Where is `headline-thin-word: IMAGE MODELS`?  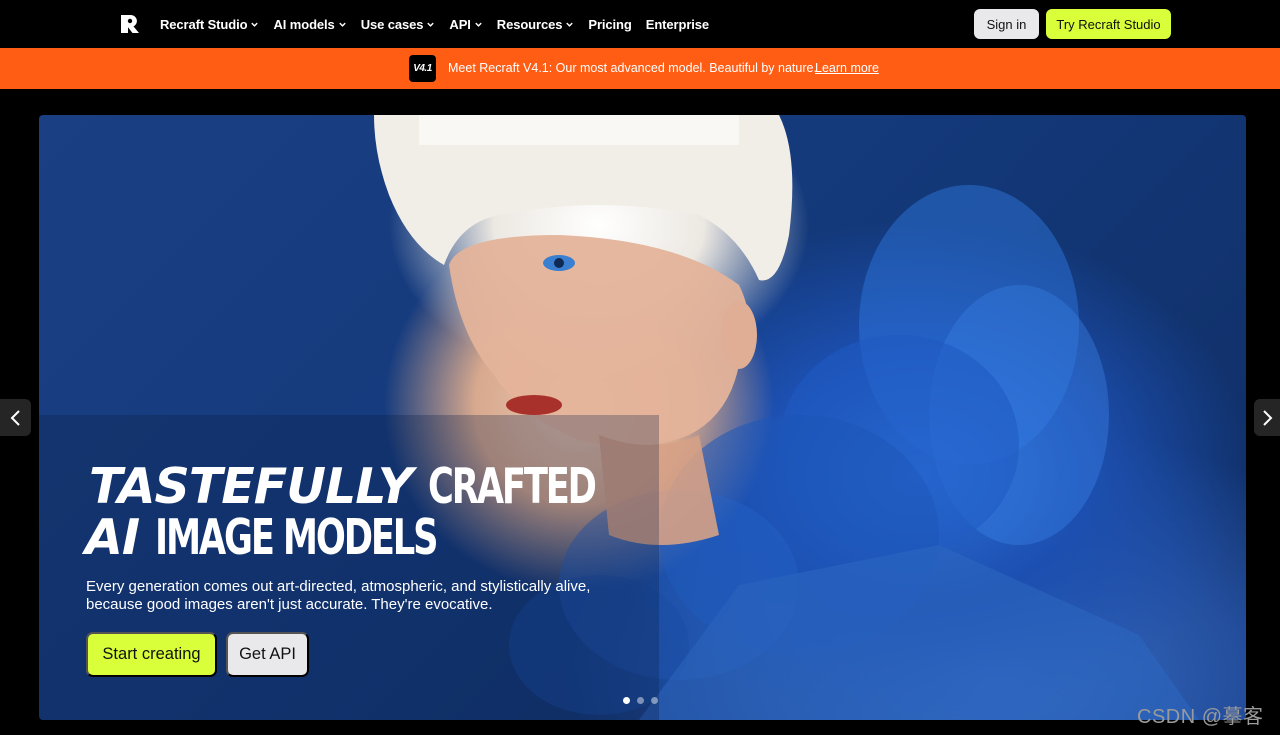 headline-thin-word: IMAGE MODELS is located at coordinates (296, 537).